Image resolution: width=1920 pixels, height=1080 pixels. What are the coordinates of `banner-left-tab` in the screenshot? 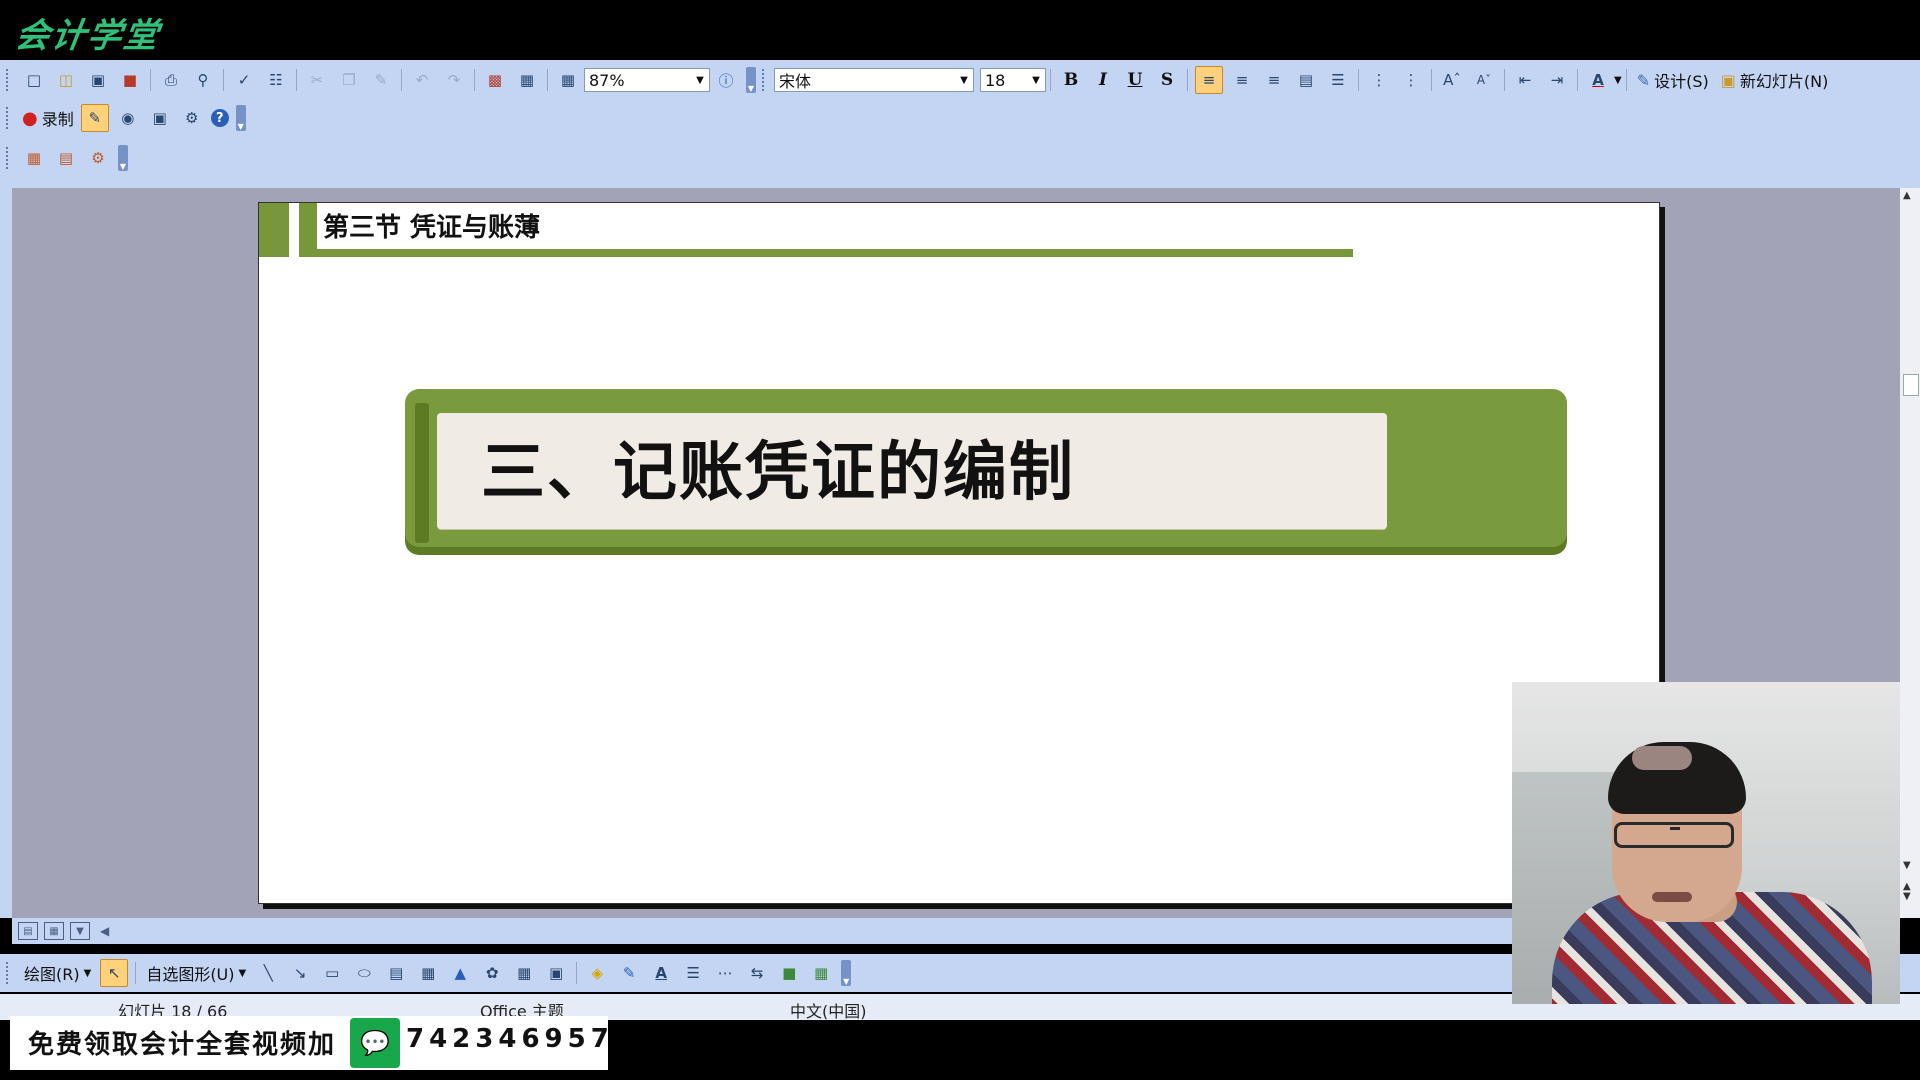 It's located at (422, 473).